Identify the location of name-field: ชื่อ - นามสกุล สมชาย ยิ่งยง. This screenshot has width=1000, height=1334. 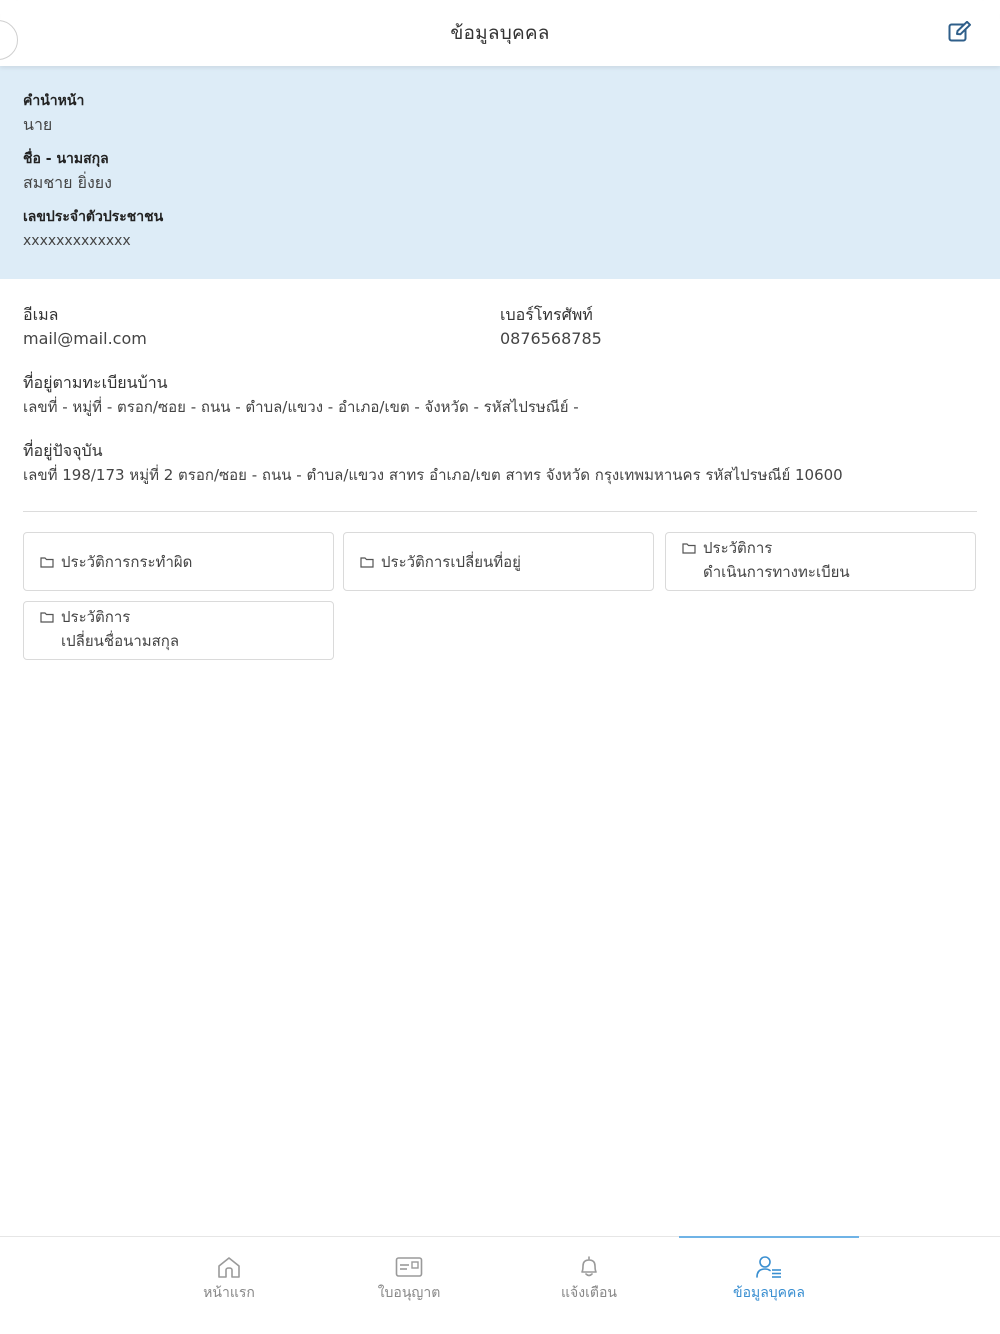
(500, 172).